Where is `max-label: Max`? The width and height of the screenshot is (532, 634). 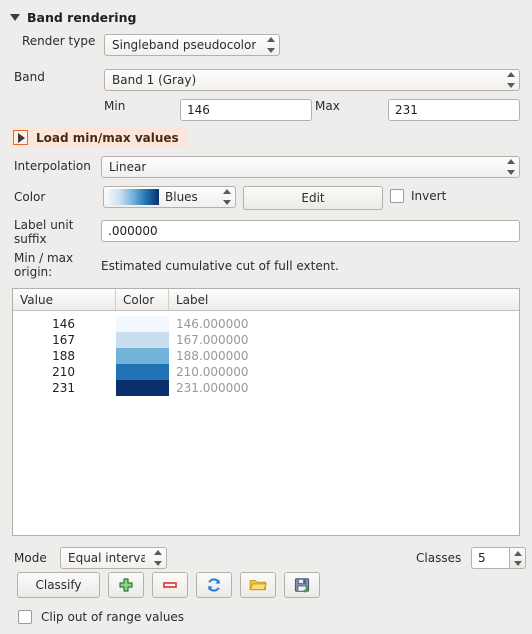
max-label: Max is located at coordinates (327, 106).